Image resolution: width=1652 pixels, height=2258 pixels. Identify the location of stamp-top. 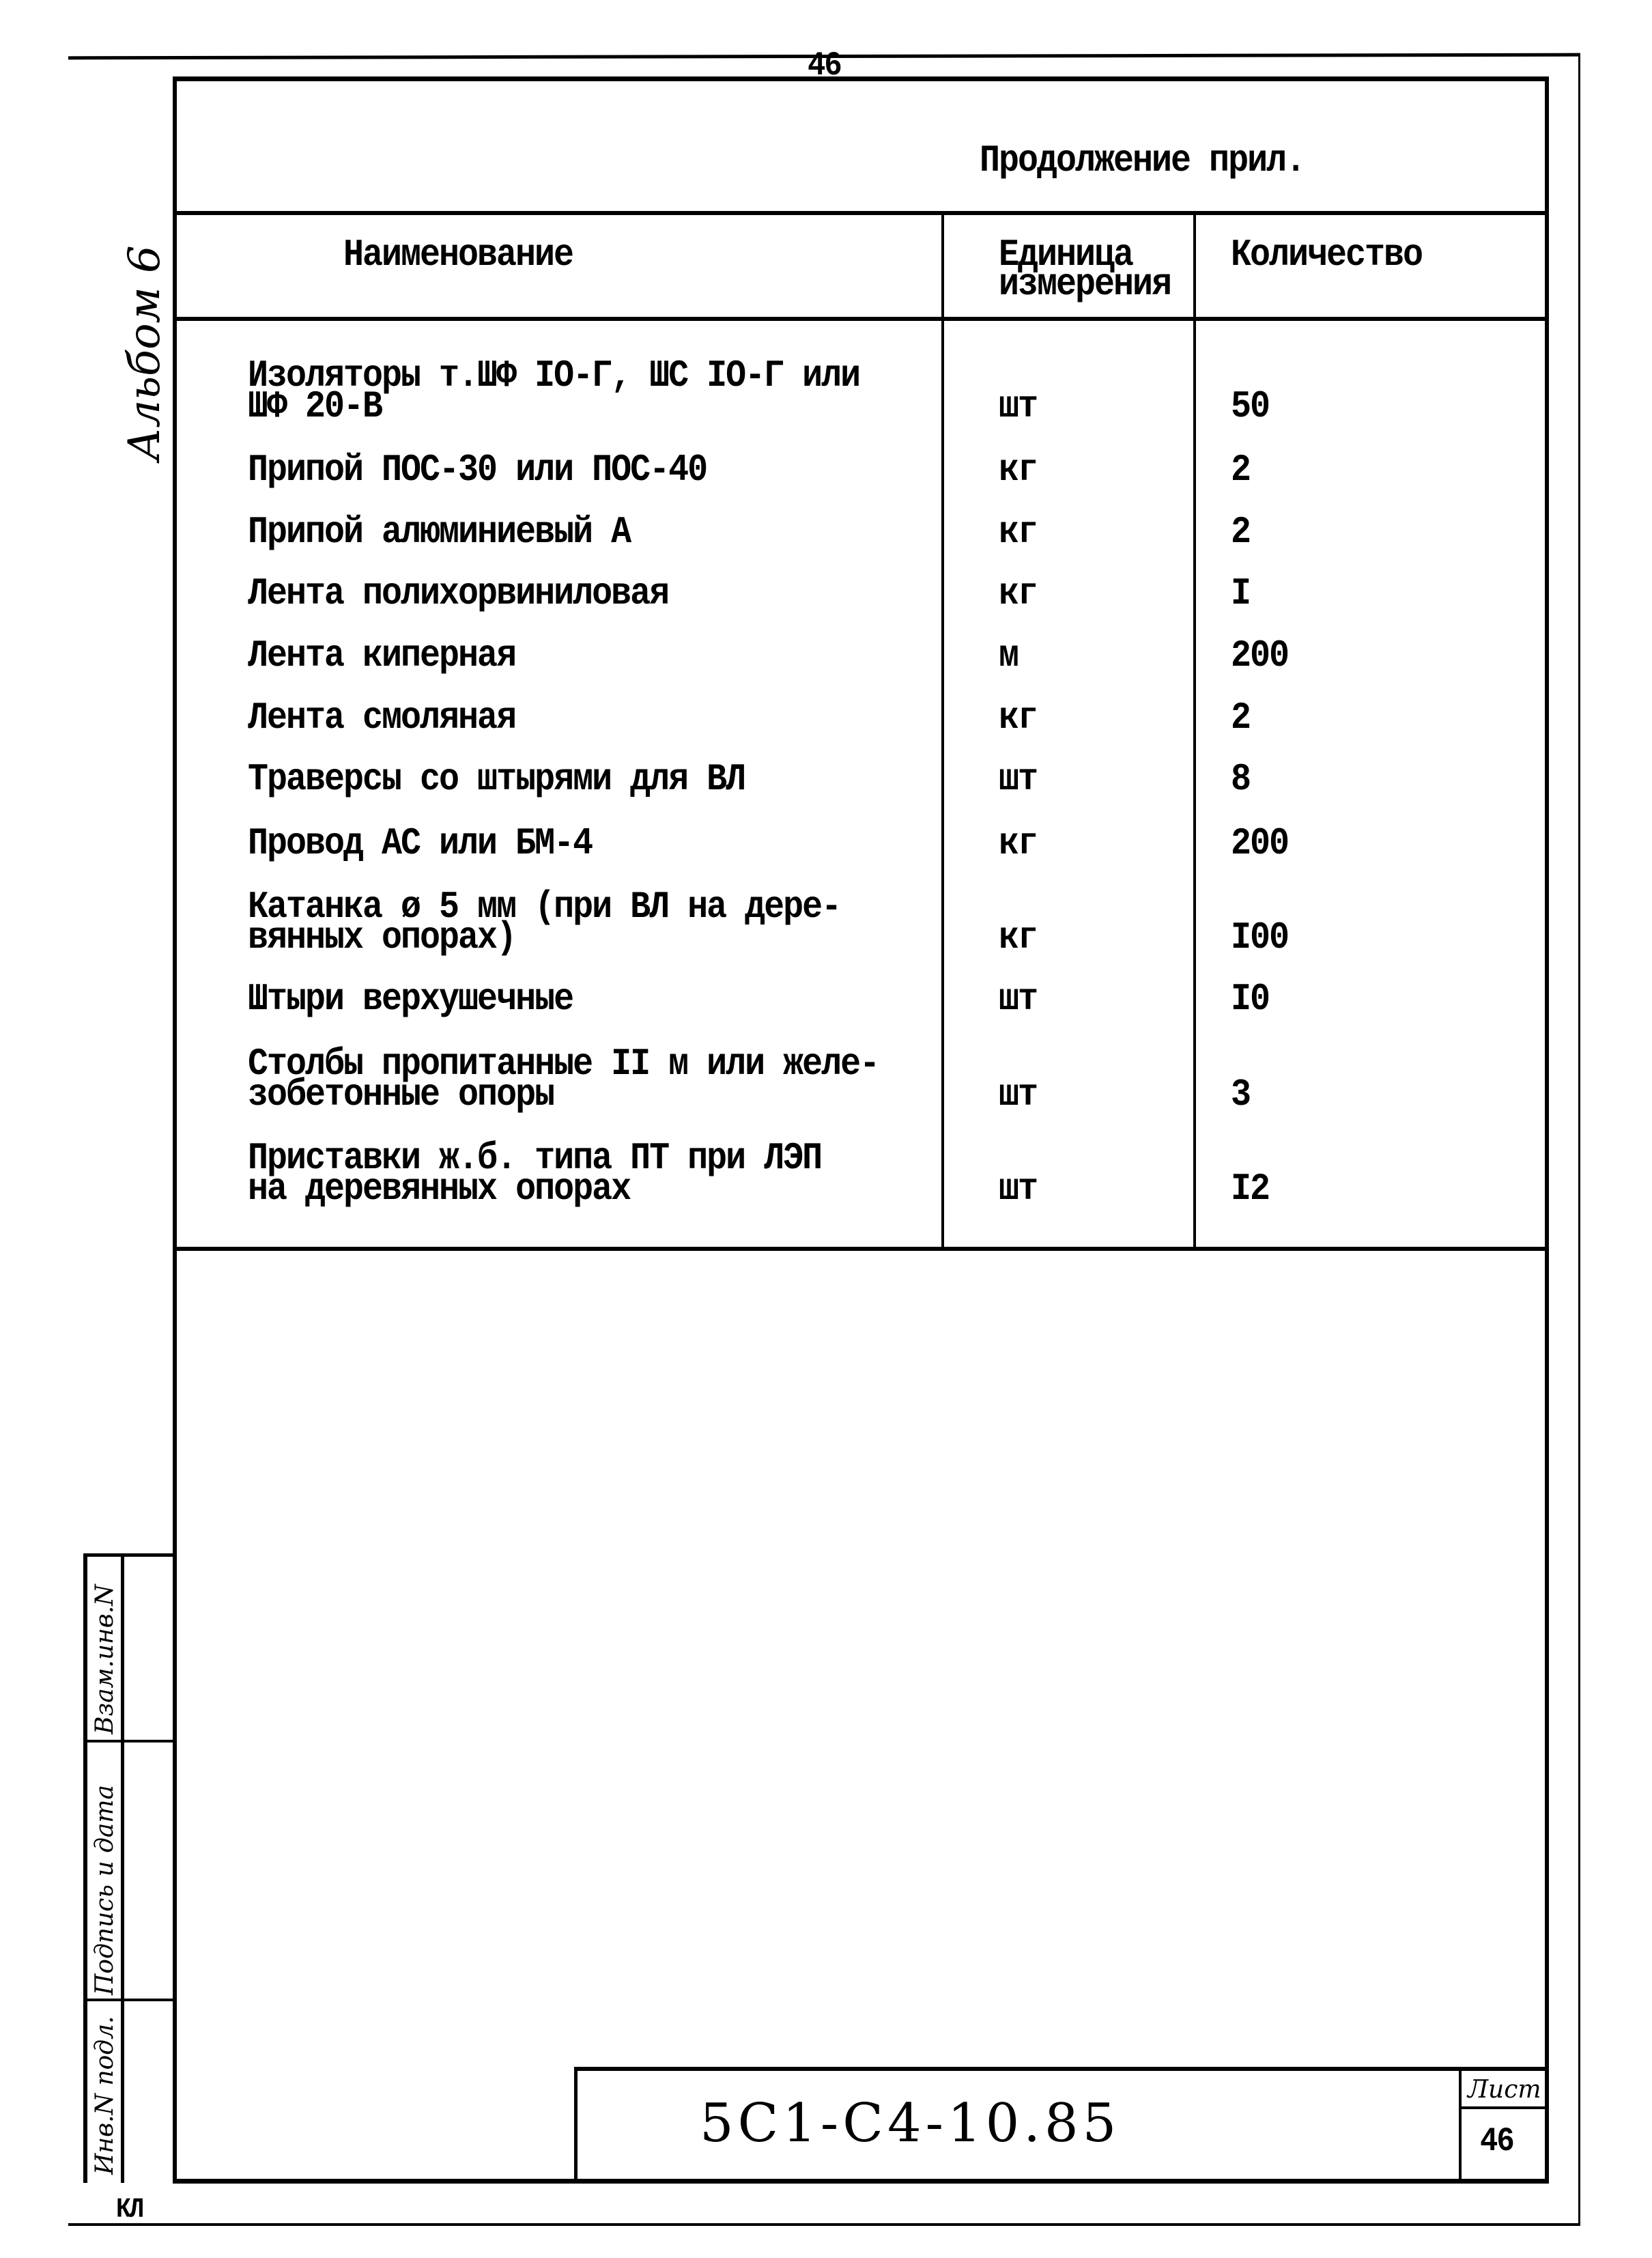
(129, 1555).